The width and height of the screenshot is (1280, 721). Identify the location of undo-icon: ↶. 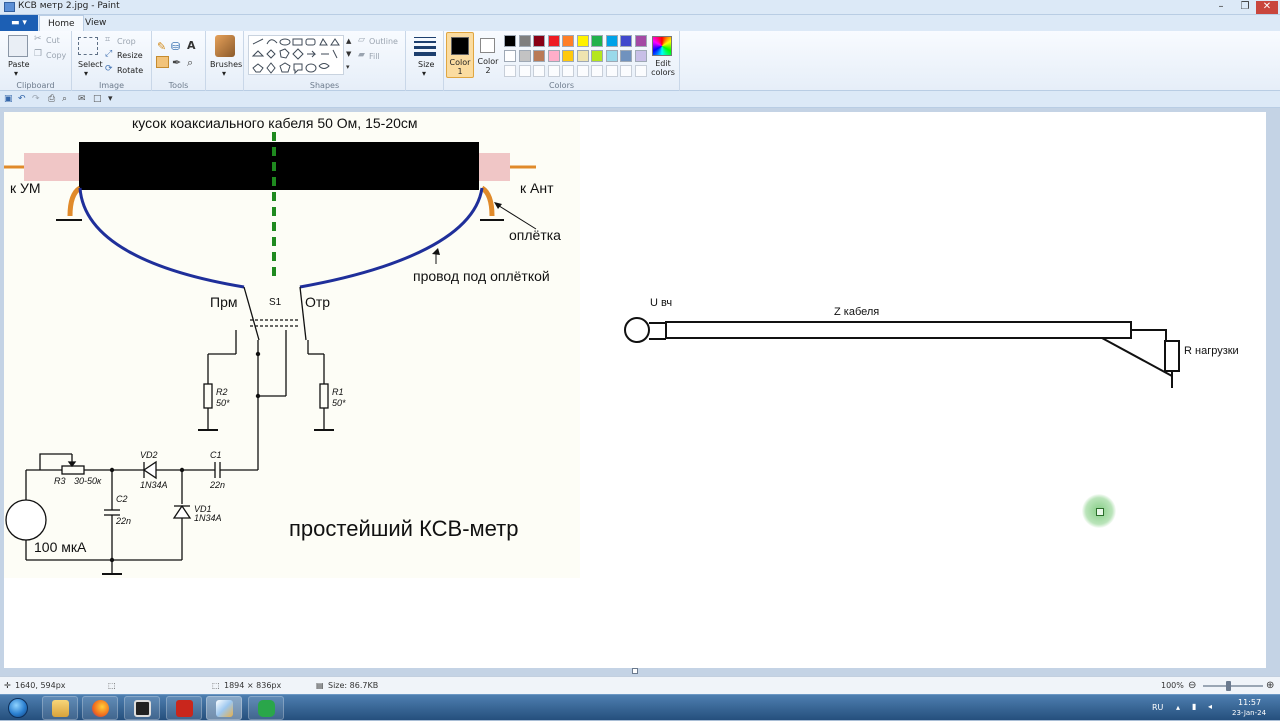
(23, 99).